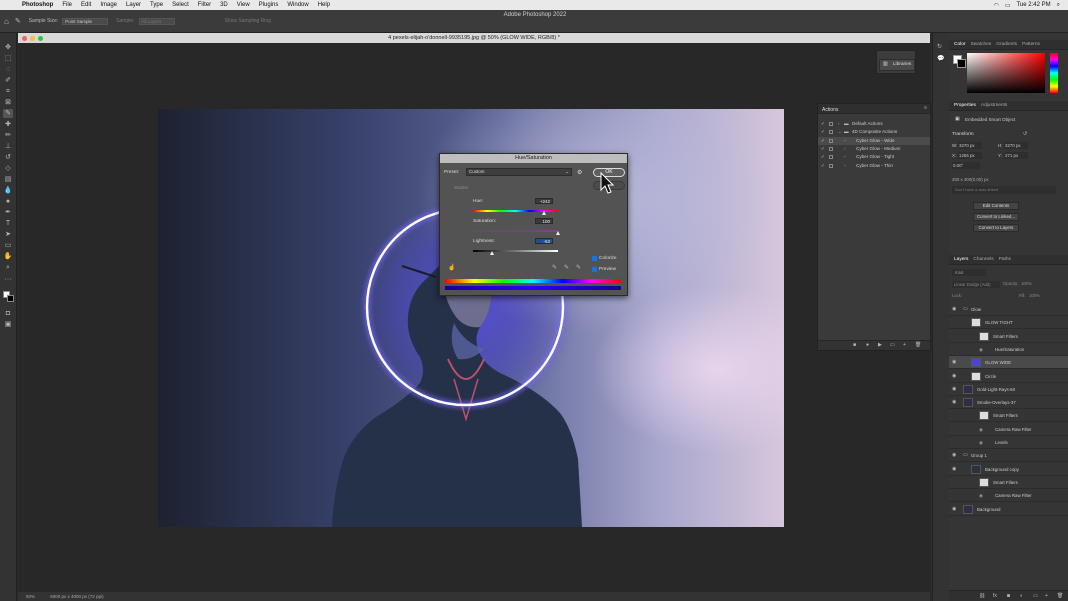 The width and height of the screenshot is (1068, 601). I want to click on menu-file: File, so click(67, 5).